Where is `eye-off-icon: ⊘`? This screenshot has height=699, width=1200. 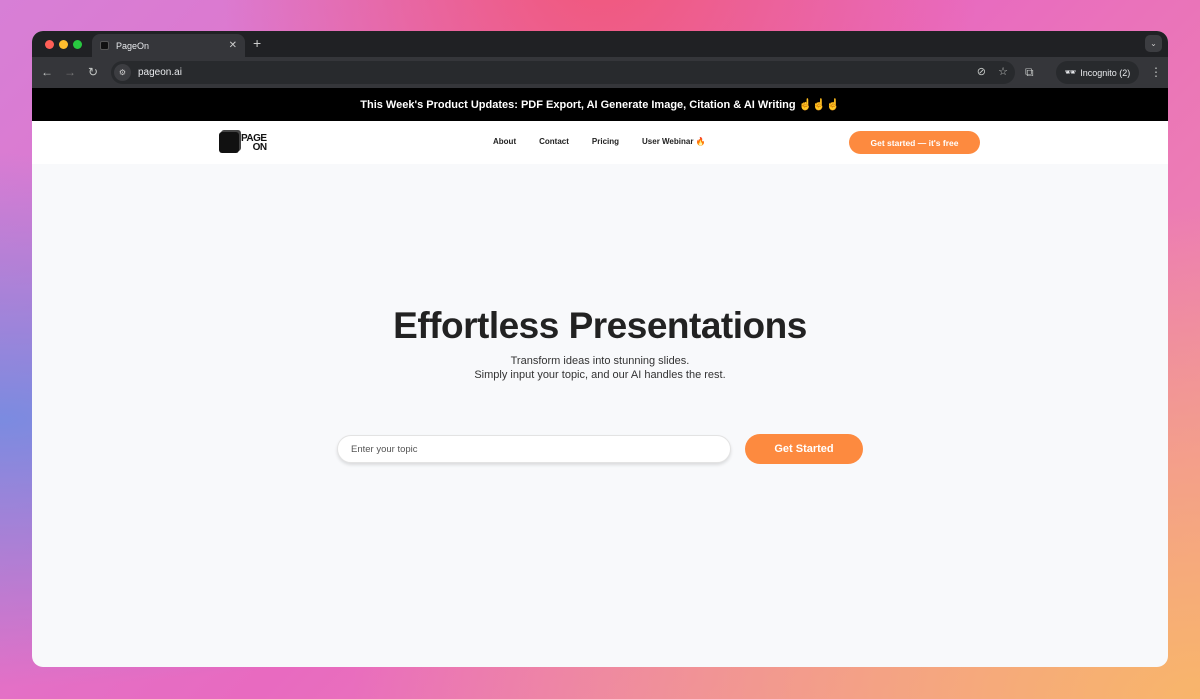 eye-off-icon: ⊘ is located at coordinates (981, 71).